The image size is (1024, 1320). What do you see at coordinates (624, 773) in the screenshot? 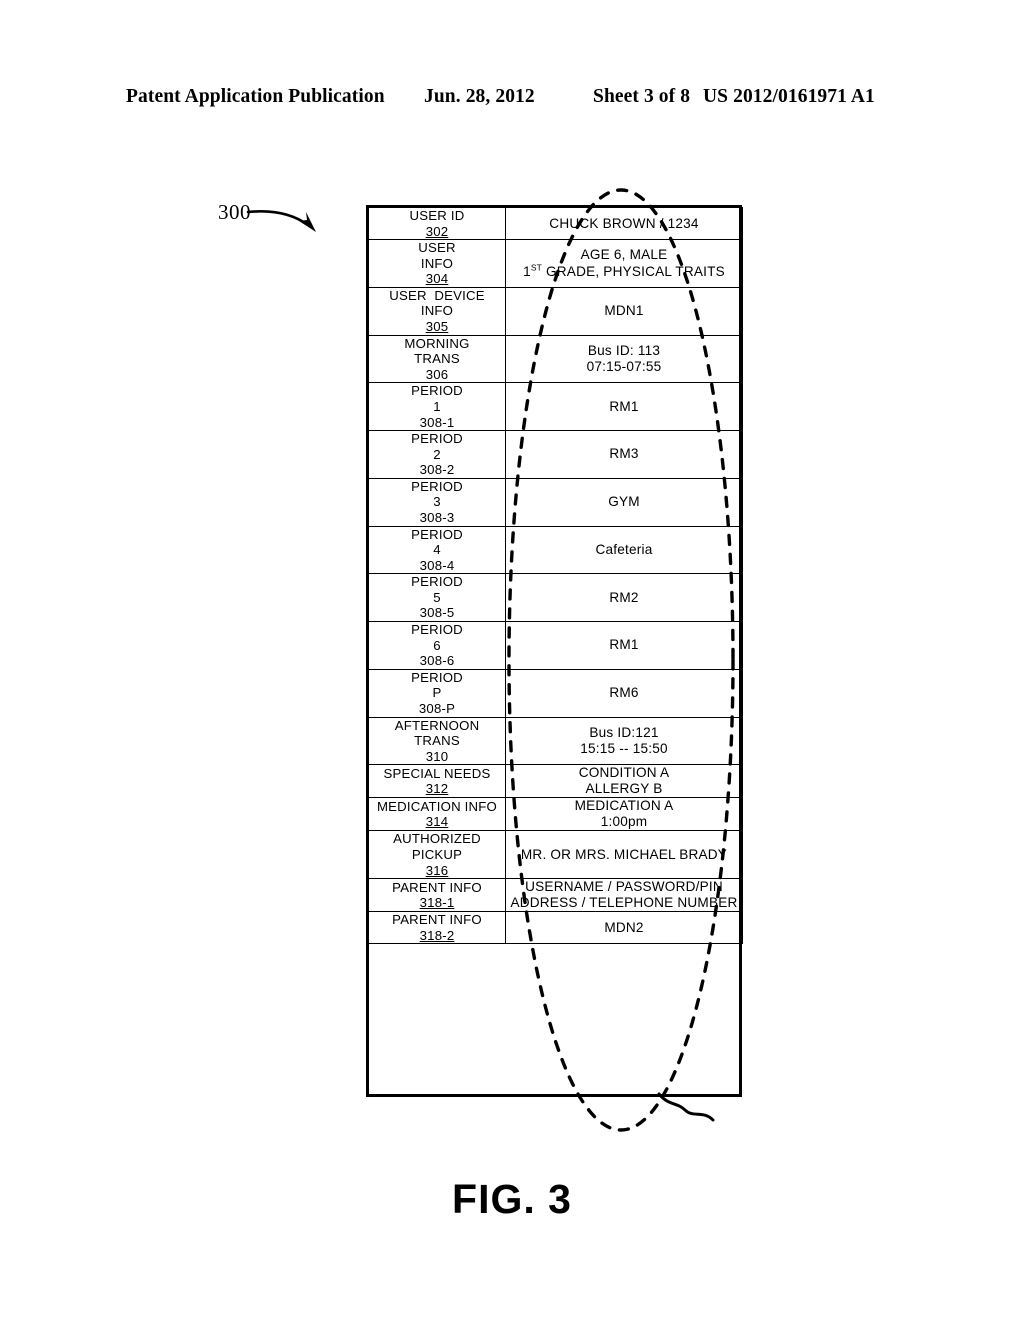
I see `row-value-line: CONDITION A` at bounding box center [624, 773].